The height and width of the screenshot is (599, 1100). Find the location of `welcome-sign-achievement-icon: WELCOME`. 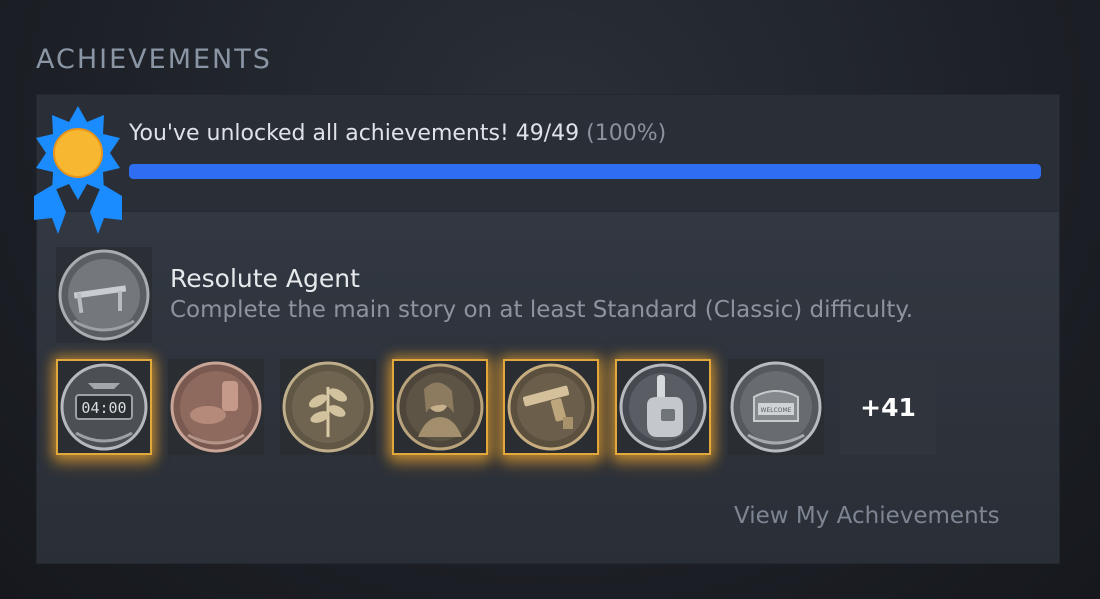

welcome-sign-achievement-icon: WELCOME is located at coordinates (776, 407).